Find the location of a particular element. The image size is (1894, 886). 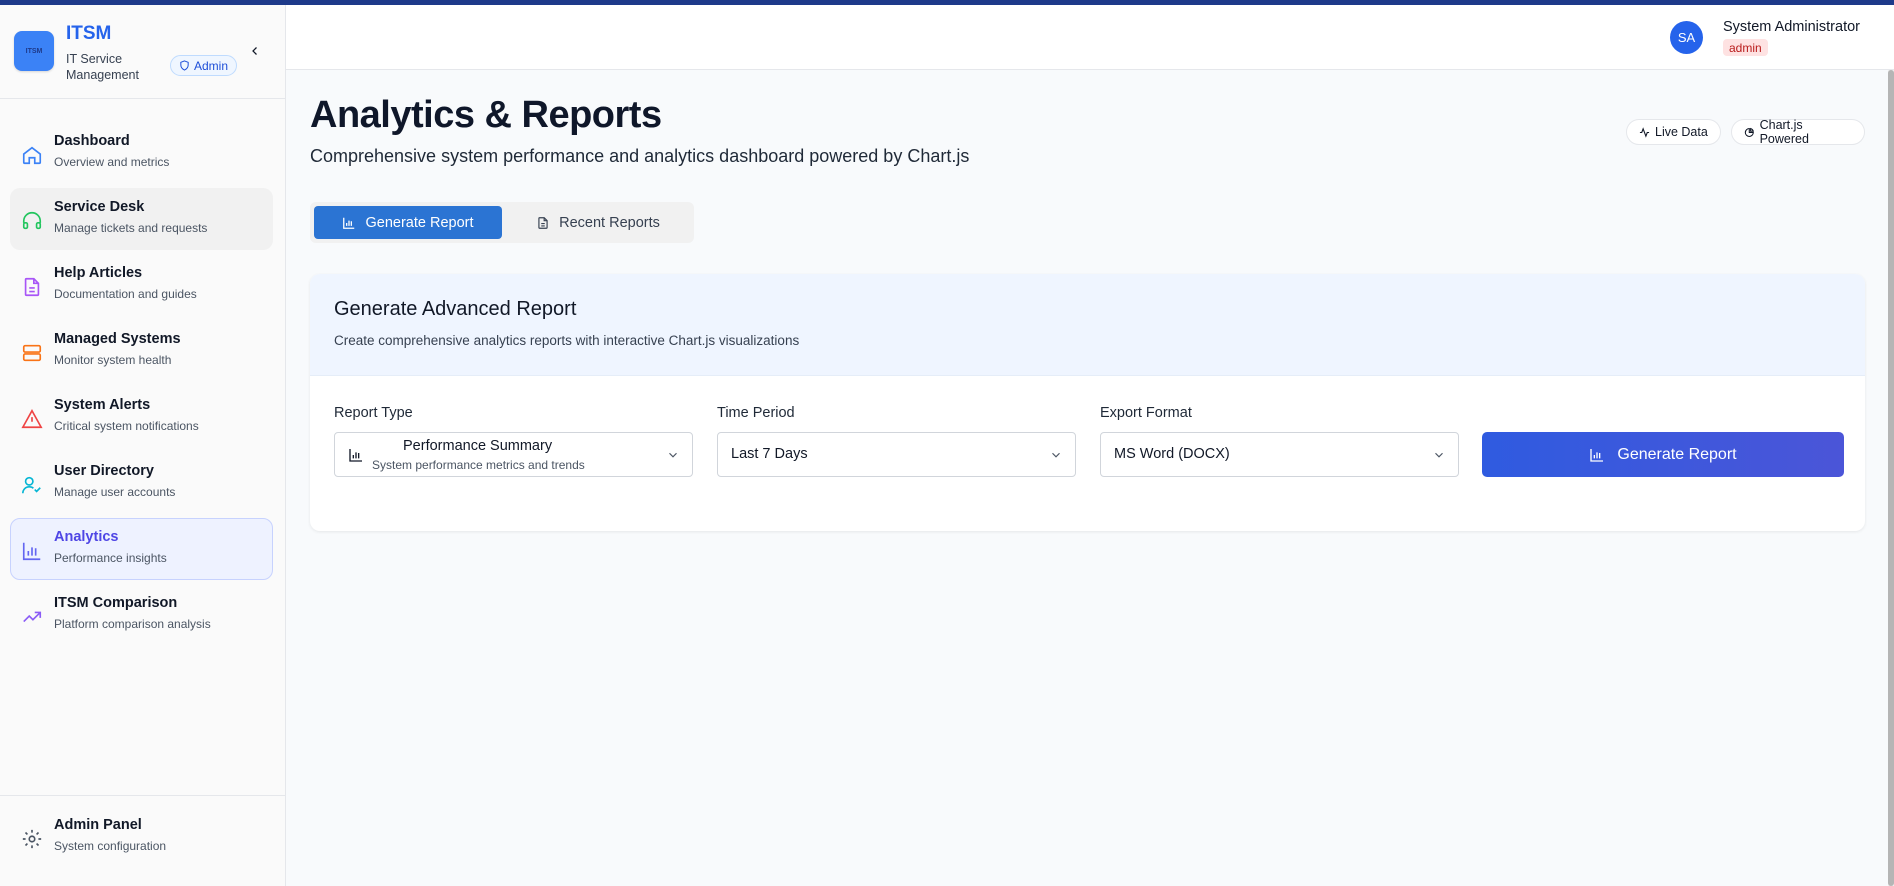

admin-chip: Admin is located at coordinates (204, 65).